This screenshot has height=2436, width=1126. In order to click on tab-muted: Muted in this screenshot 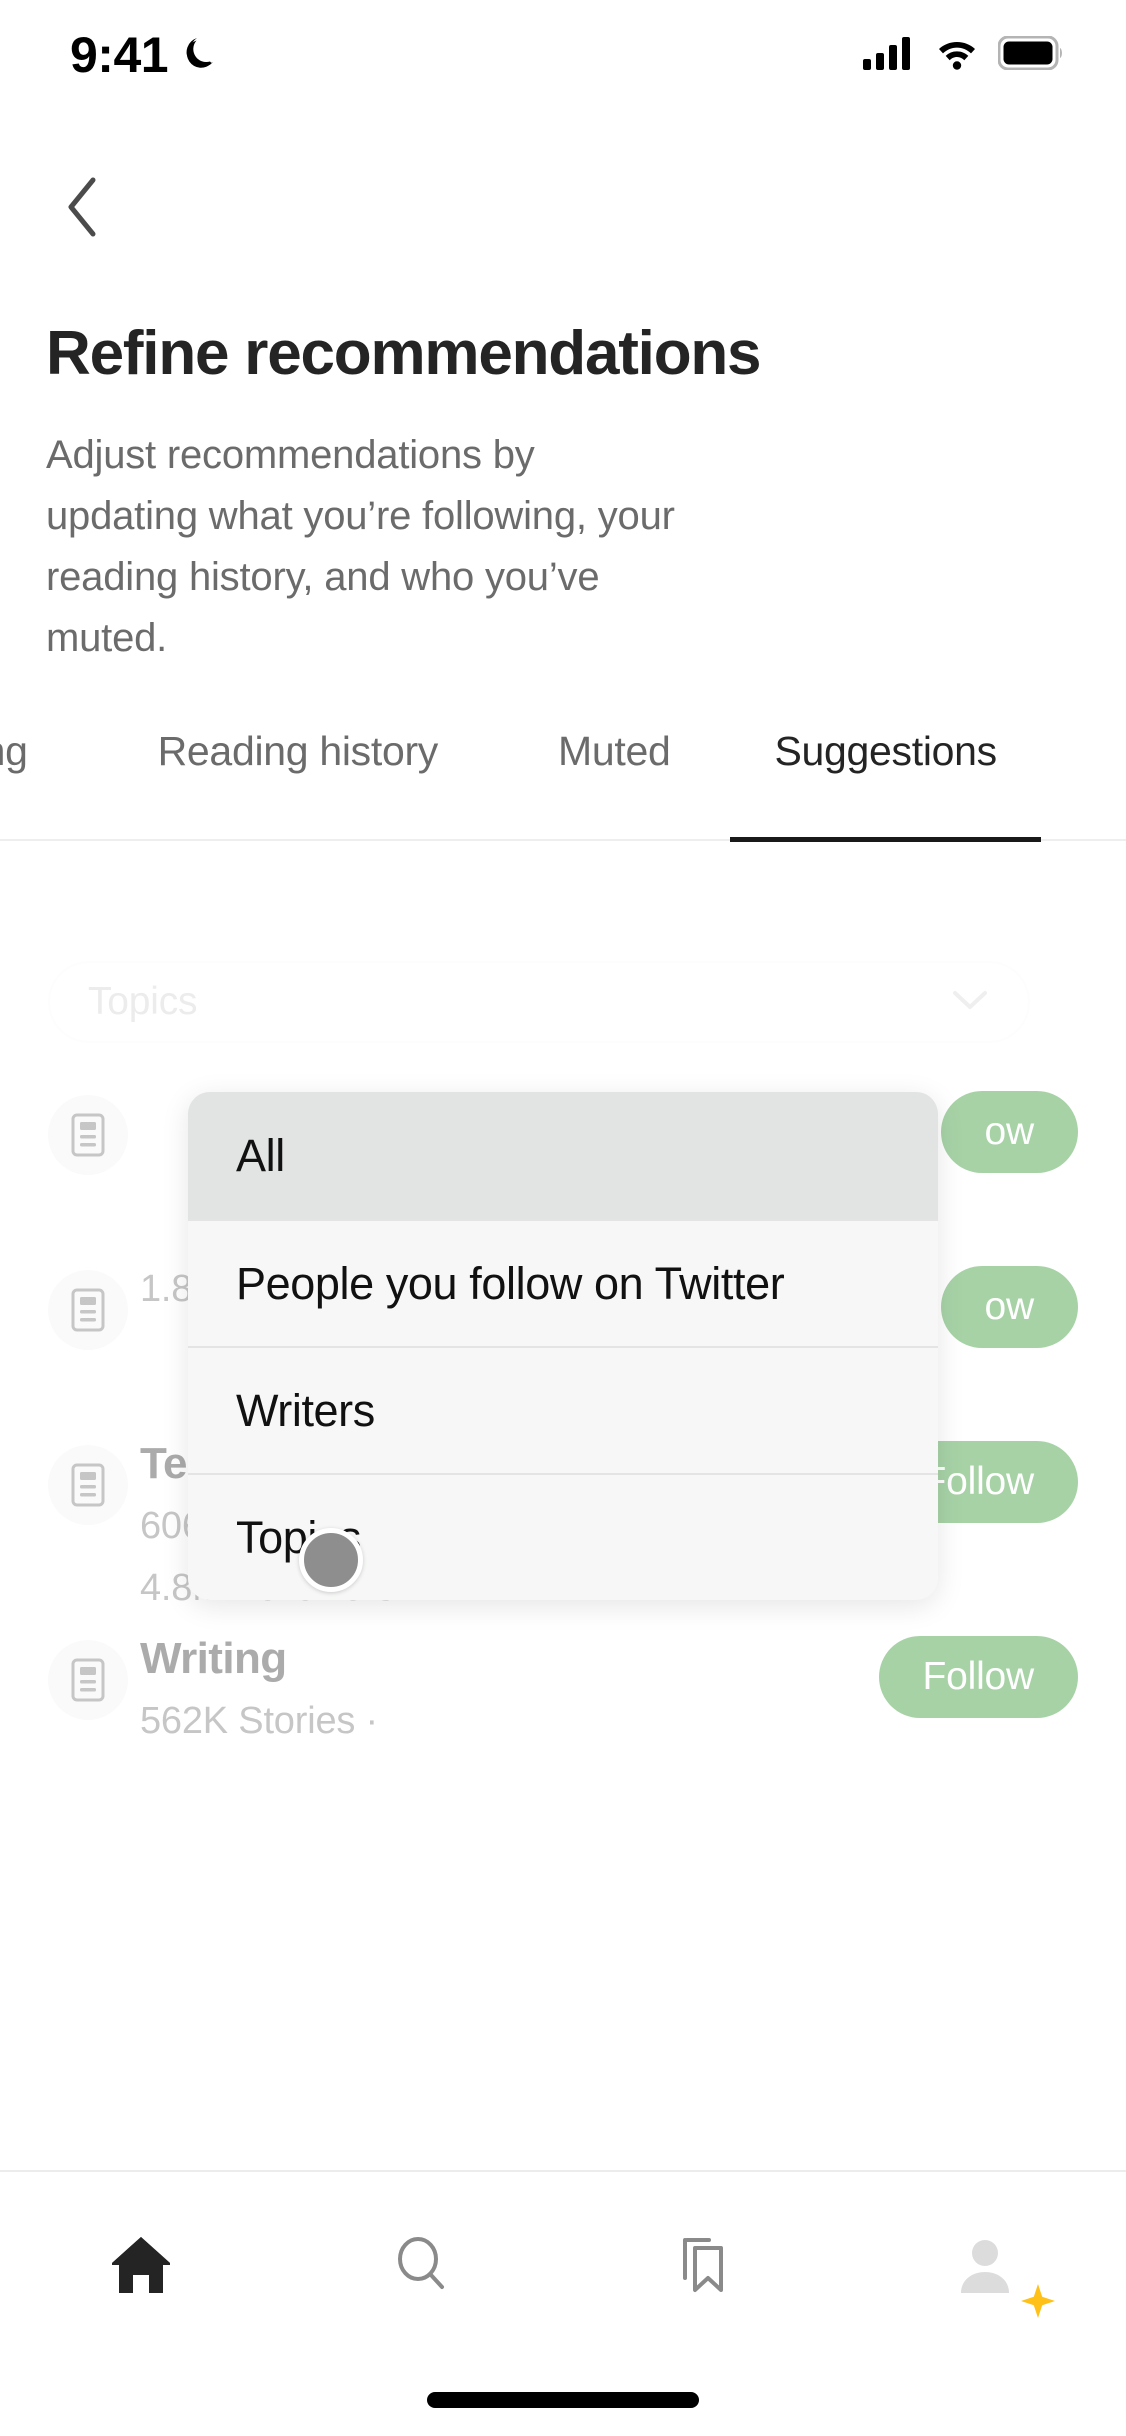, I will do `click(614, 784)`.